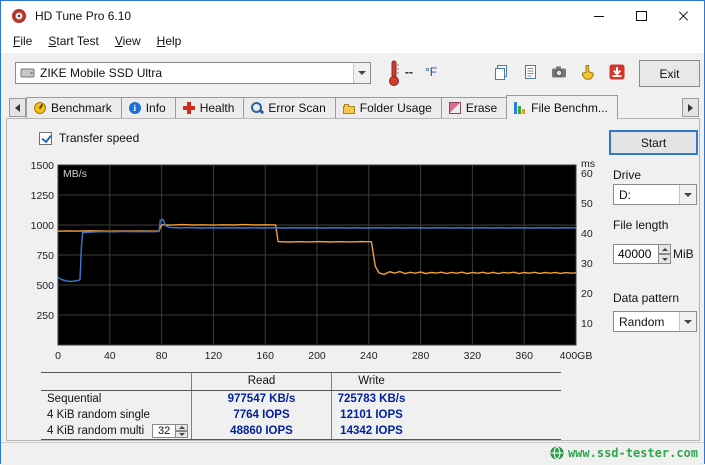 This screenshot has height=465, width=705. I want to click on tab-label: Health, so click(217, 108).